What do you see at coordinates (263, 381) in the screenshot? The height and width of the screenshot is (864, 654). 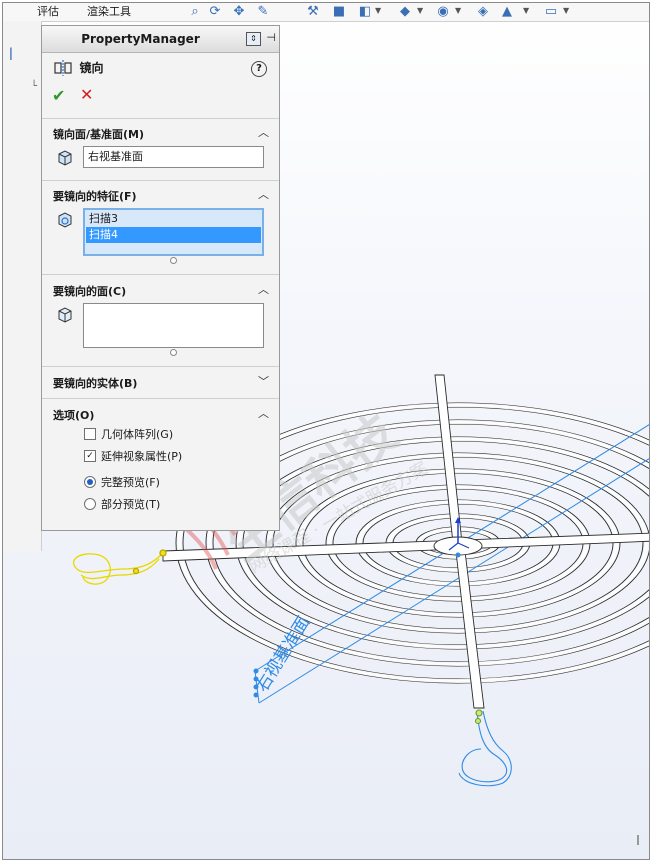 I see `chevron-down-icon: ﹀` at bounding box center [263, 381].